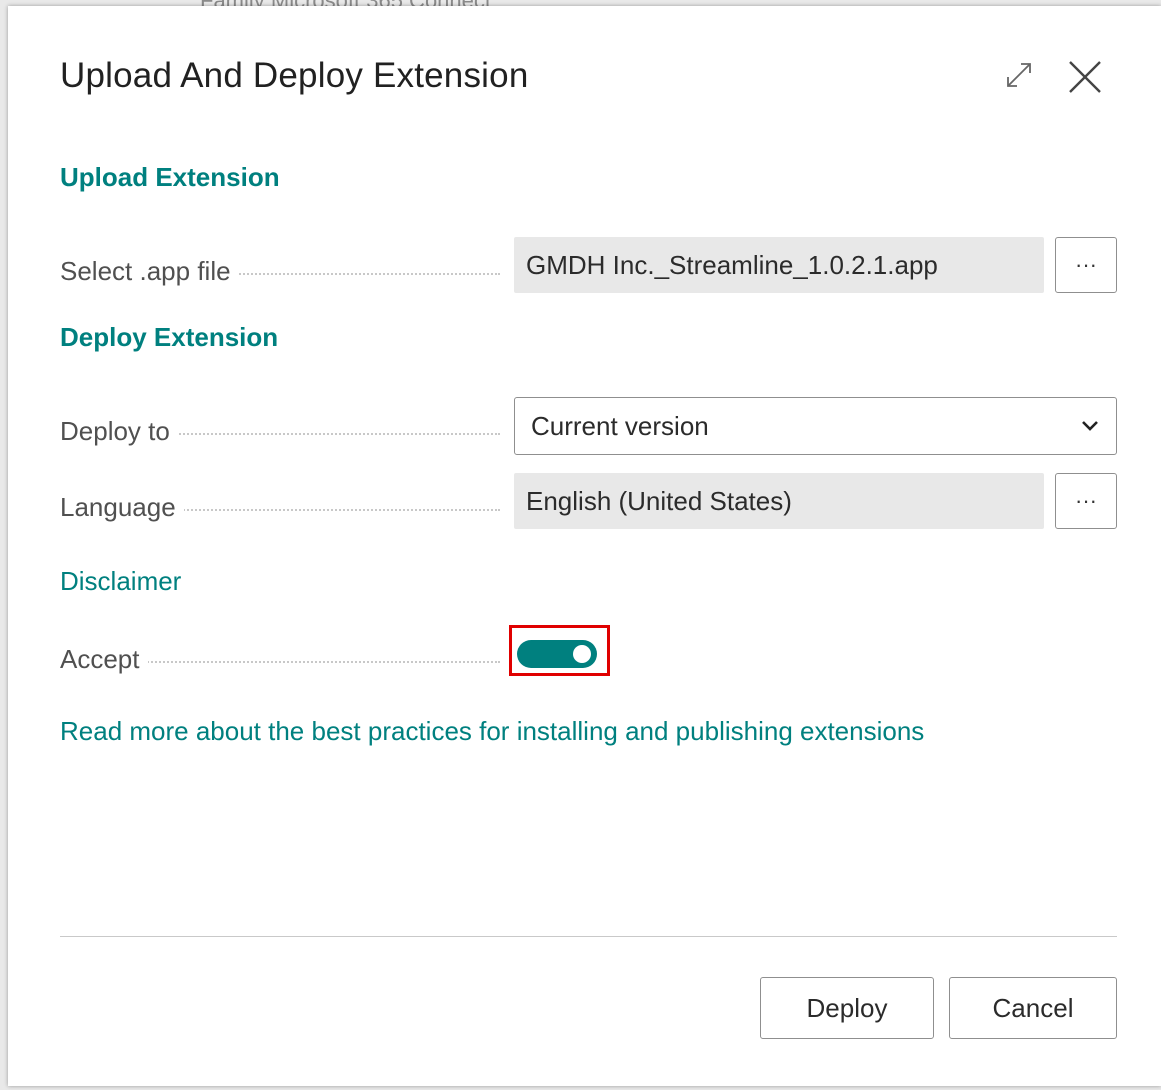 This screenshot has width=1161, height=1090. I want to click on deploy-button: Deploy, so click(847, 1008).